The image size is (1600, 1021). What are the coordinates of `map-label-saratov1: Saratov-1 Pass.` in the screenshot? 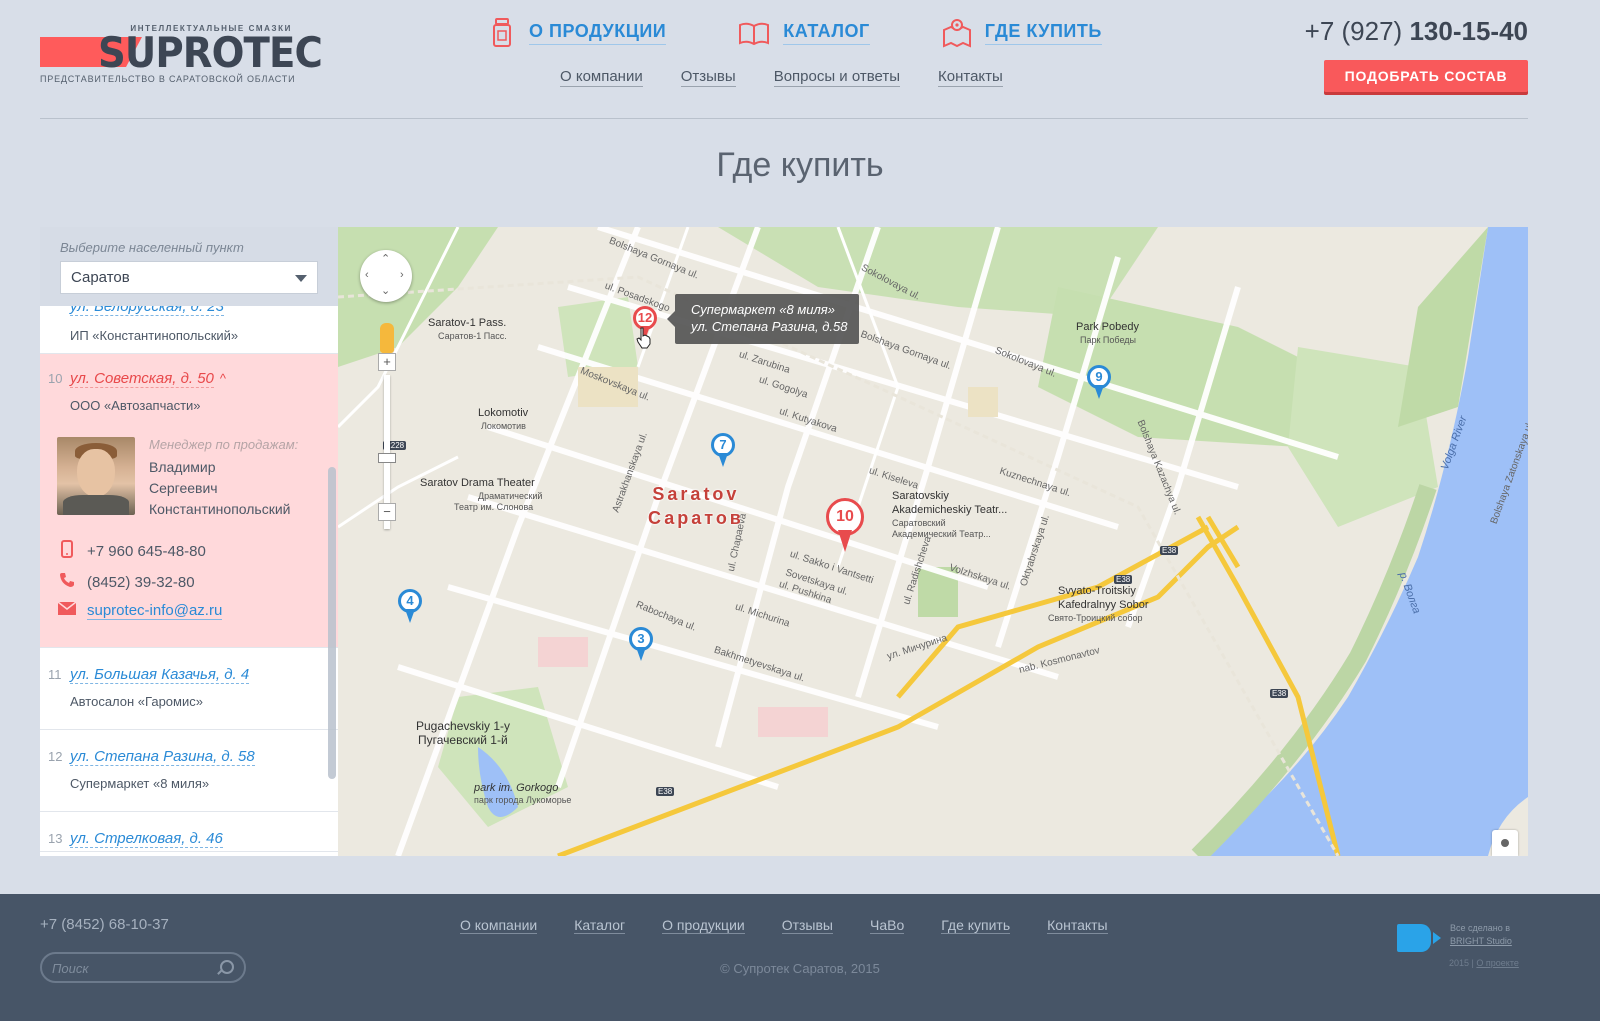 It's located at (467, 323).